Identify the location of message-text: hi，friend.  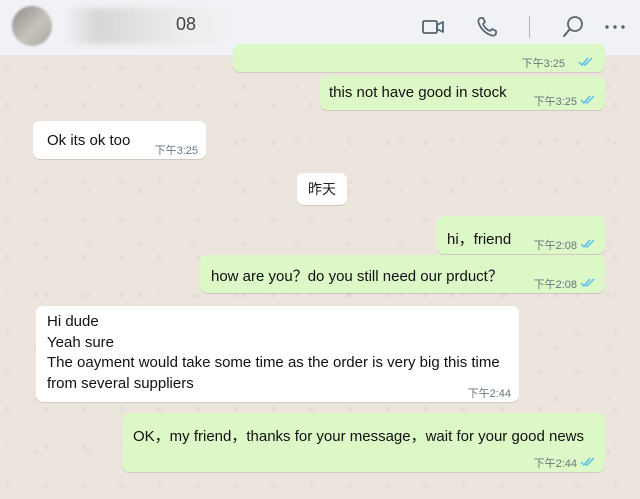
(479, 239).